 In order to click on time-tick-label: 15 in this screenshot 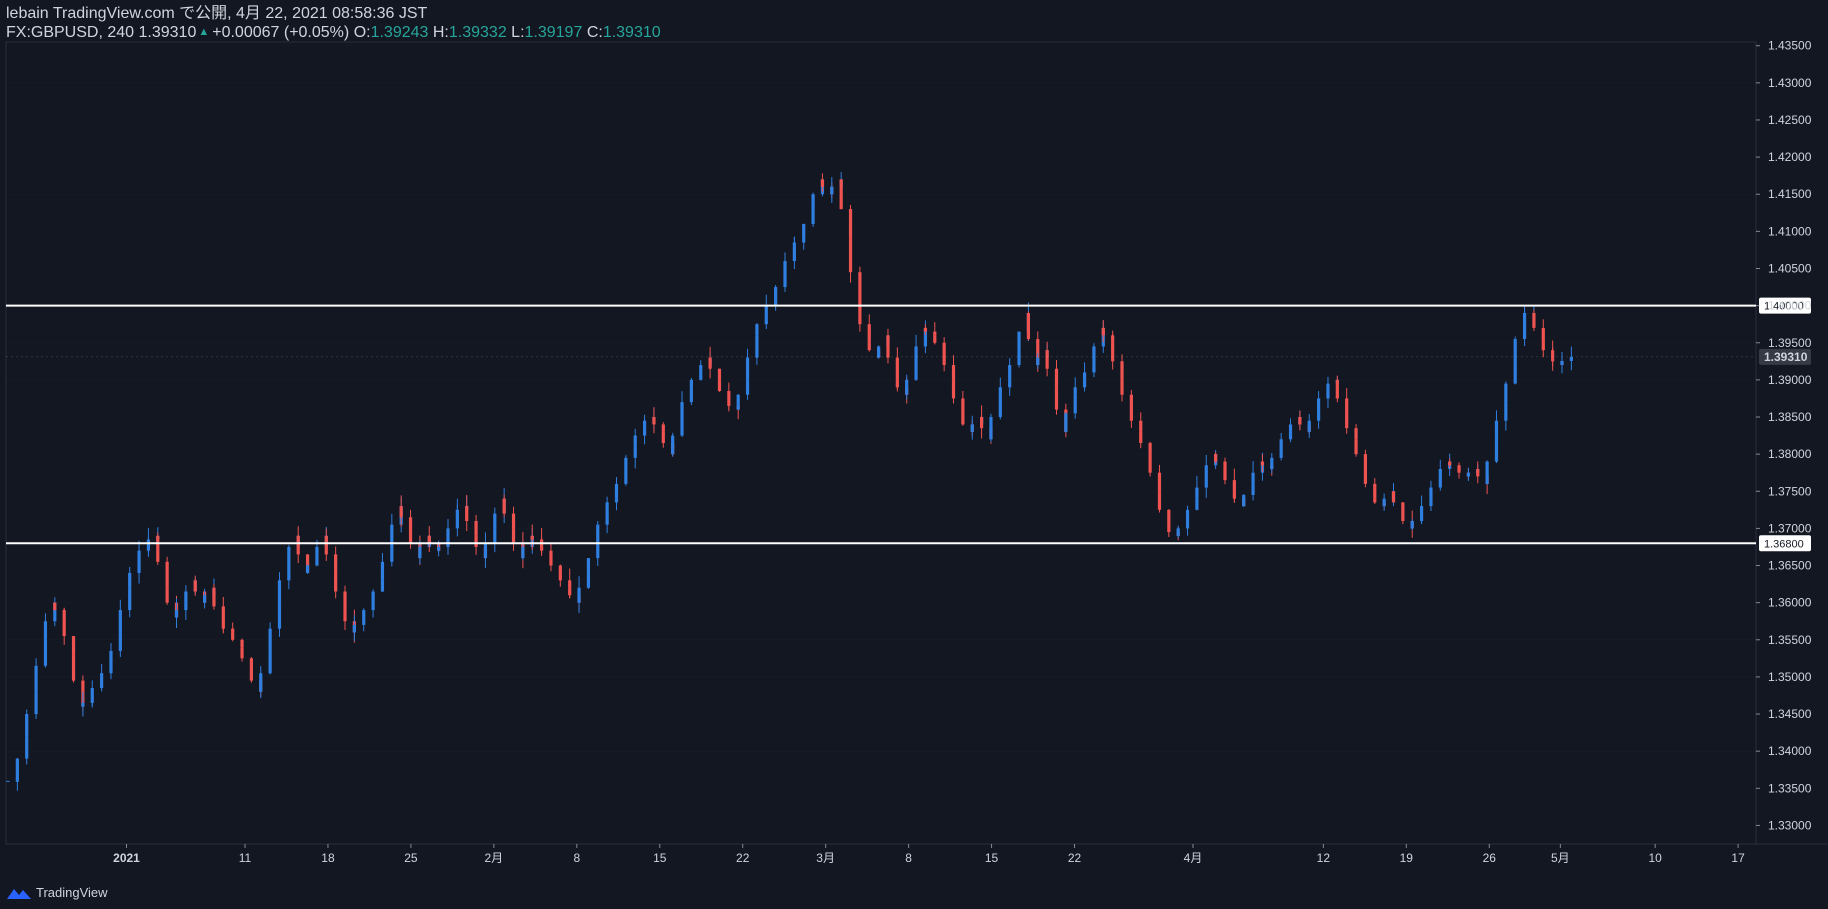, I will do `click(992, 858)`.